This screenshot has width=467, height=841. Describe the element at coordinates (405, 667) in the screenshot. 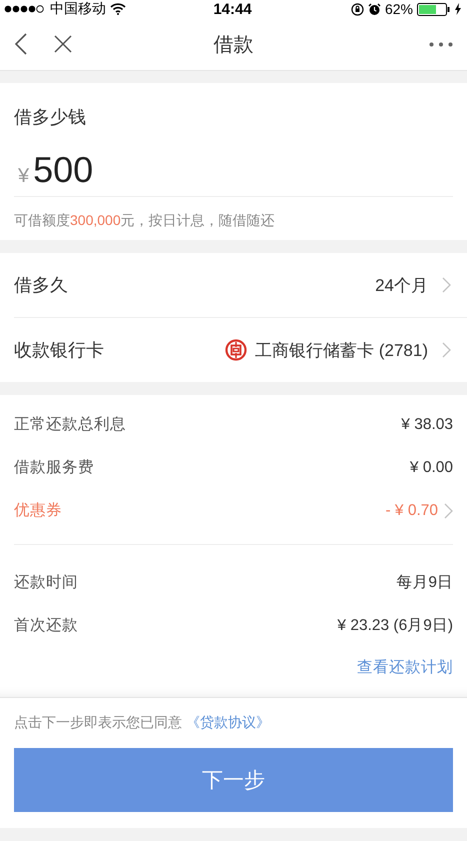

I see `repayment-plan-link: 查看还款计划` at that location.